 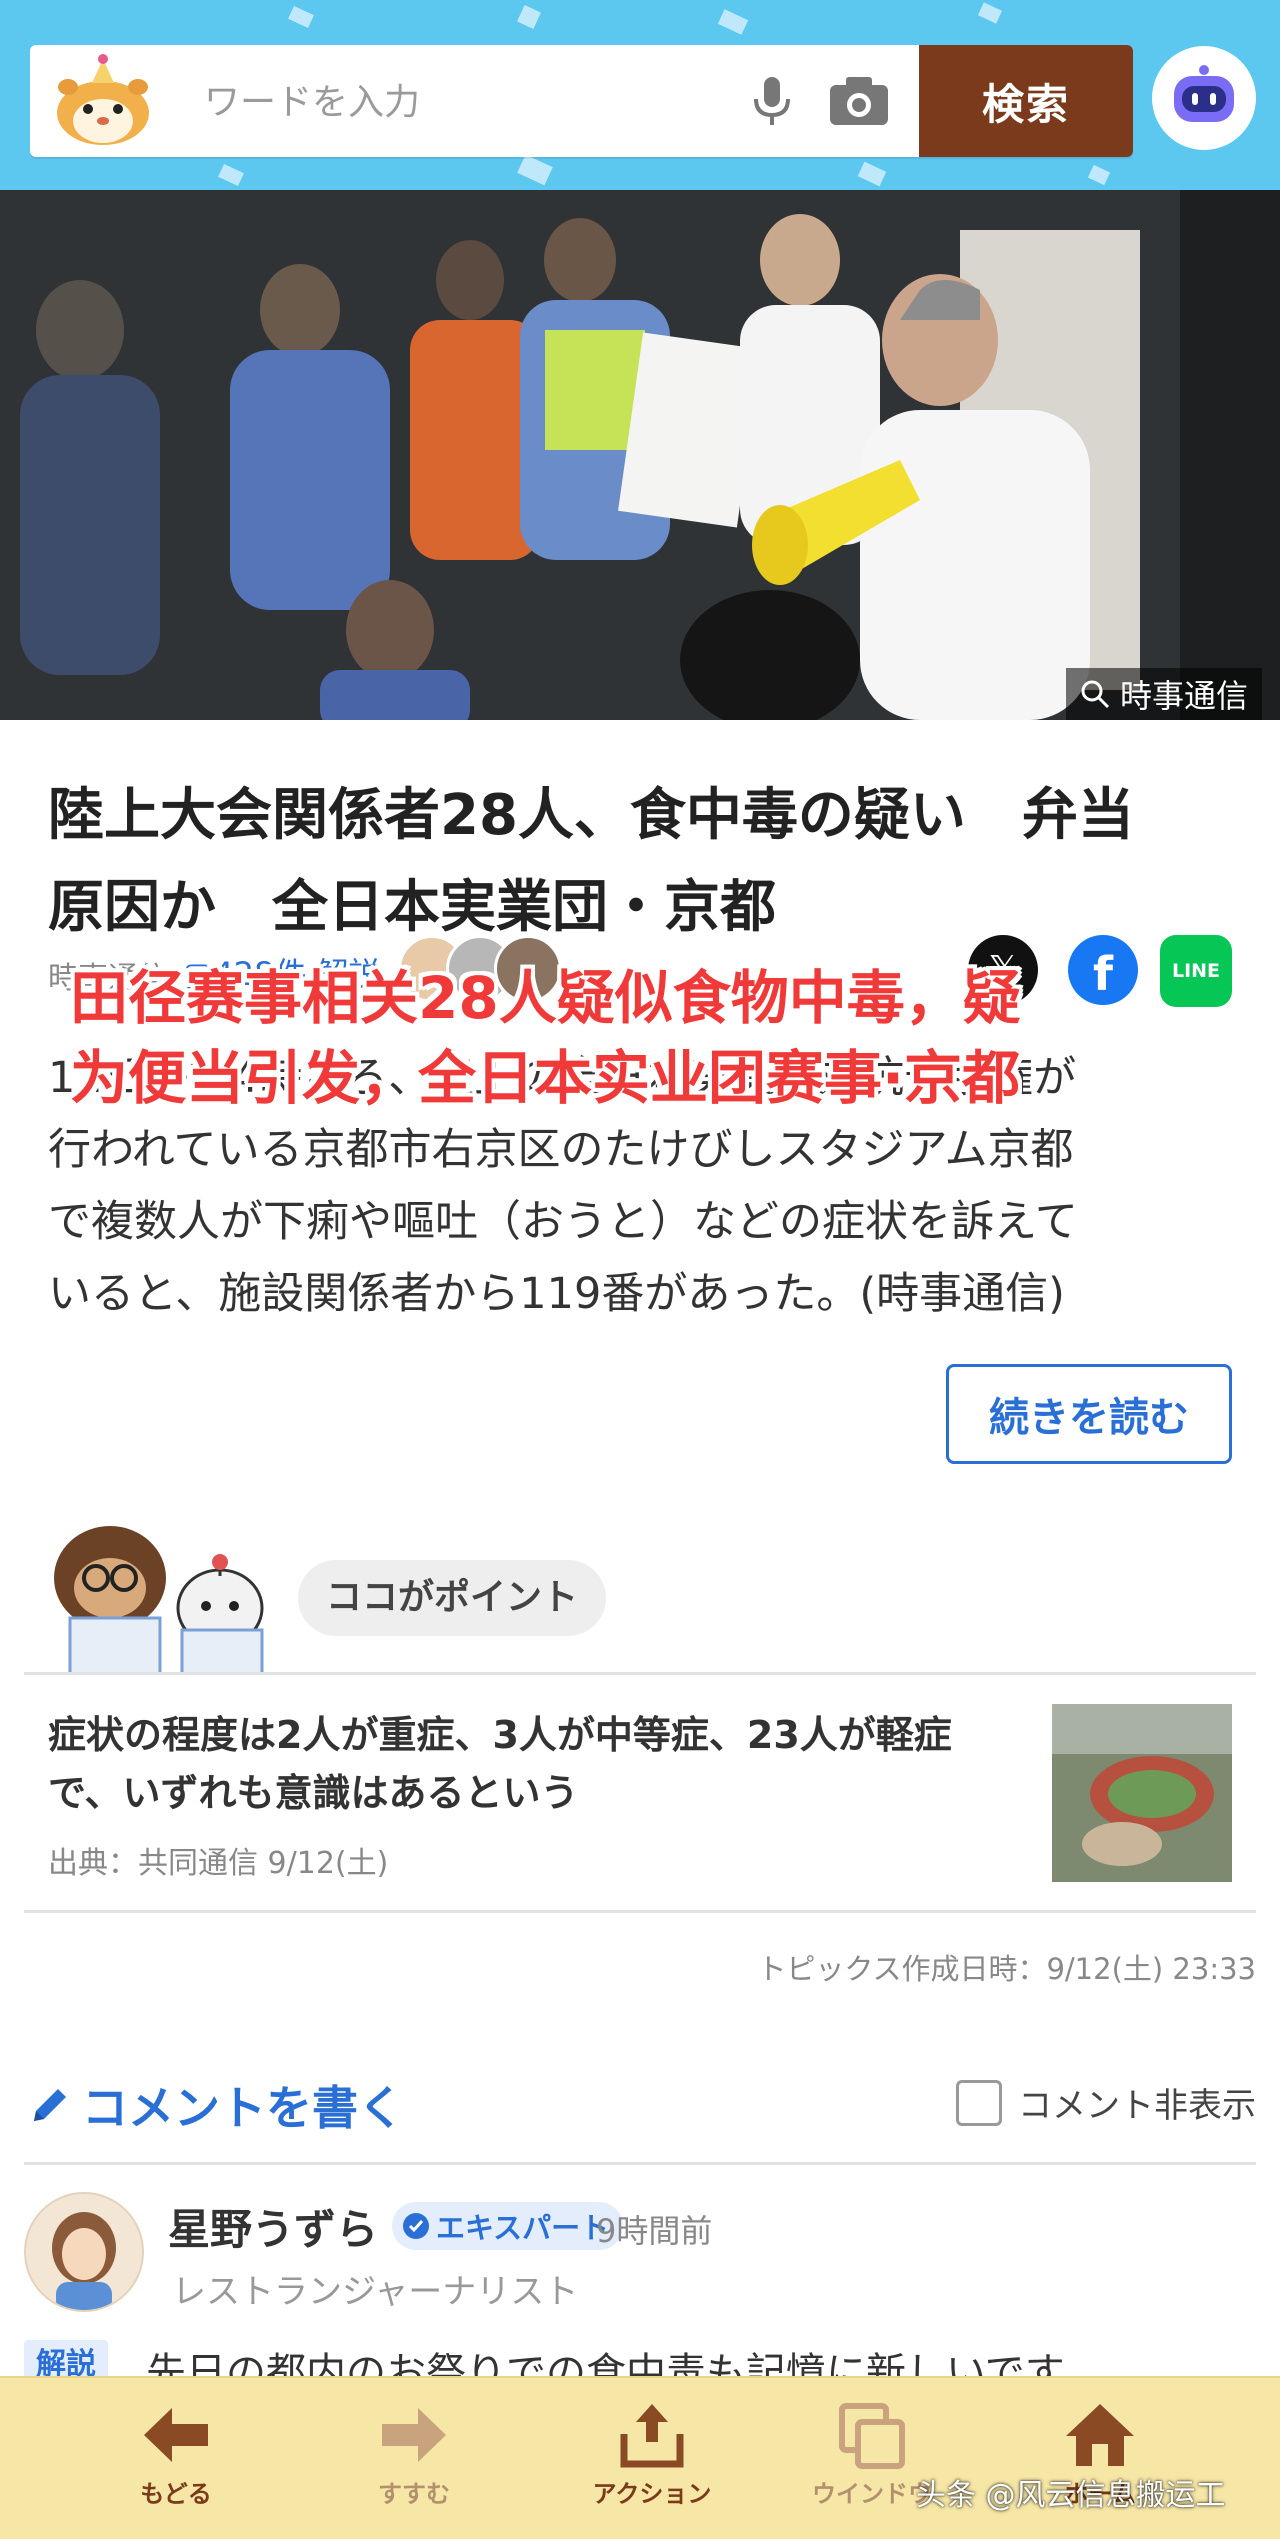 I want to click on avatar-illustration, so click(x=84, y=2252).